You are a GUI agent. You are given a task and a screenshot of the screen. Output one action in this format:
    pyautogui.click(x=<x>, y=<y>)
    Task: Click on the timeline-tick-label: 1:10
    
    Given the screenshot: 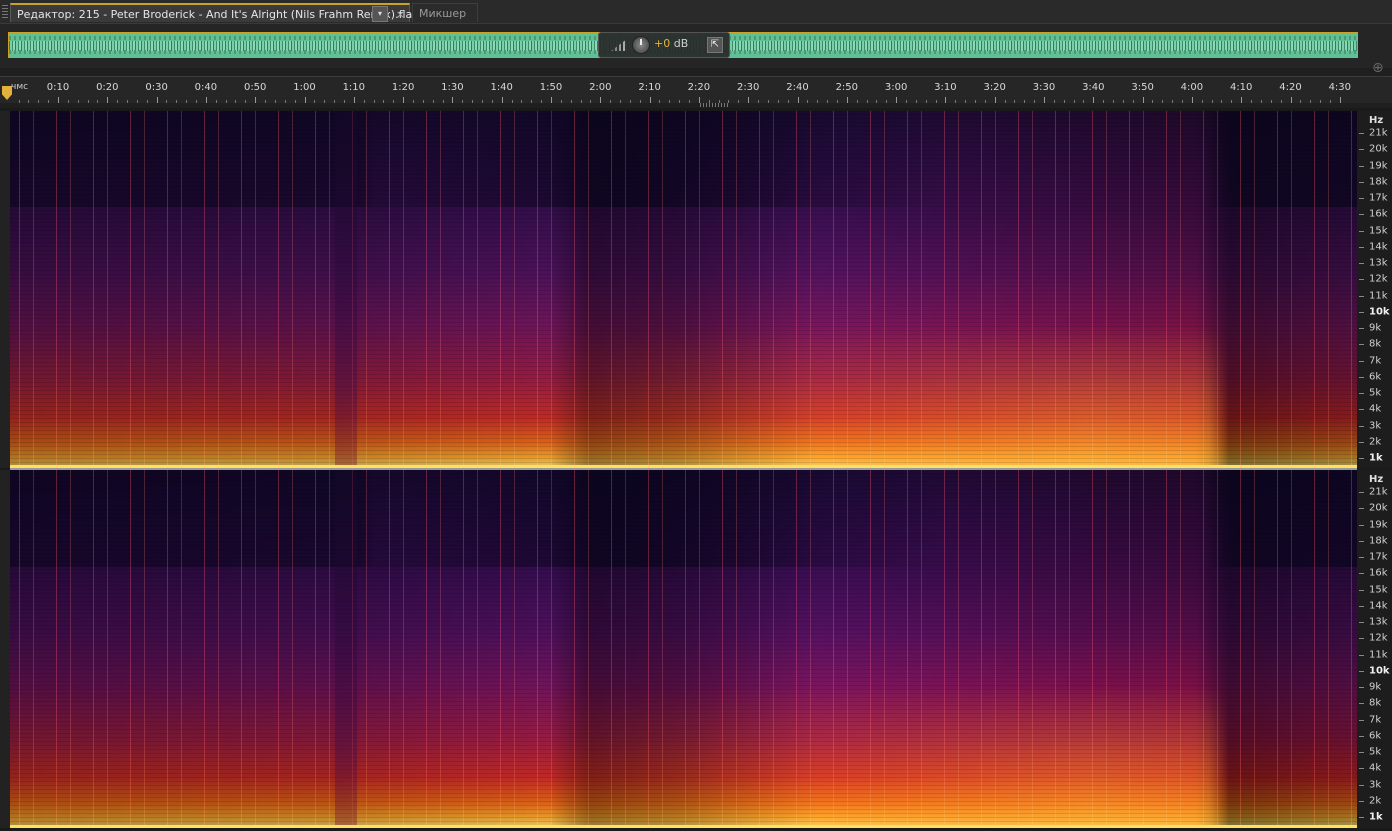 What is the action you would take?
    pyautogui.click(x=354, y=87)
    